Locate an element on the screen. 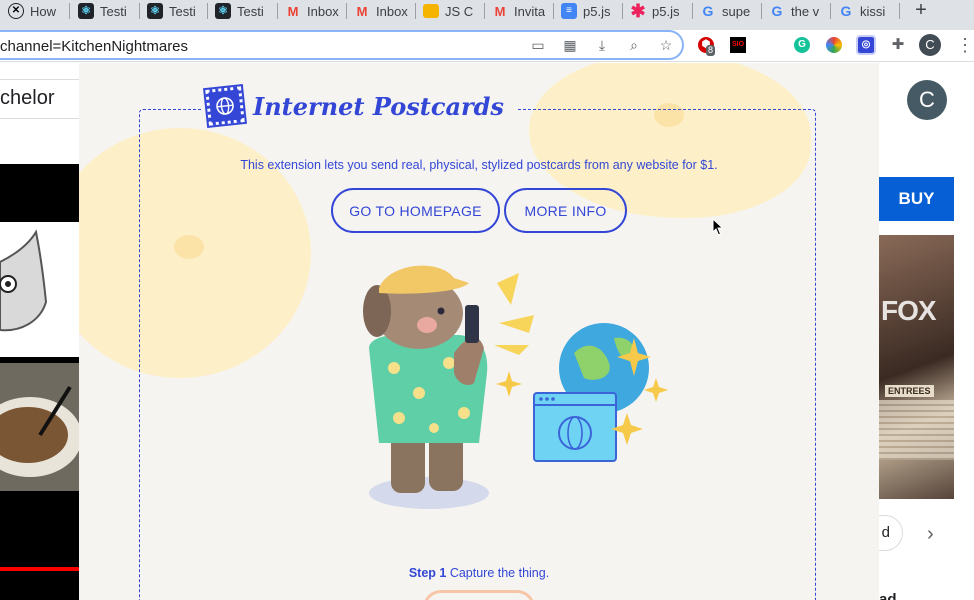 The width and height of the screenshot is (974, 600). slides-icon is located at coordinates (431, 11).